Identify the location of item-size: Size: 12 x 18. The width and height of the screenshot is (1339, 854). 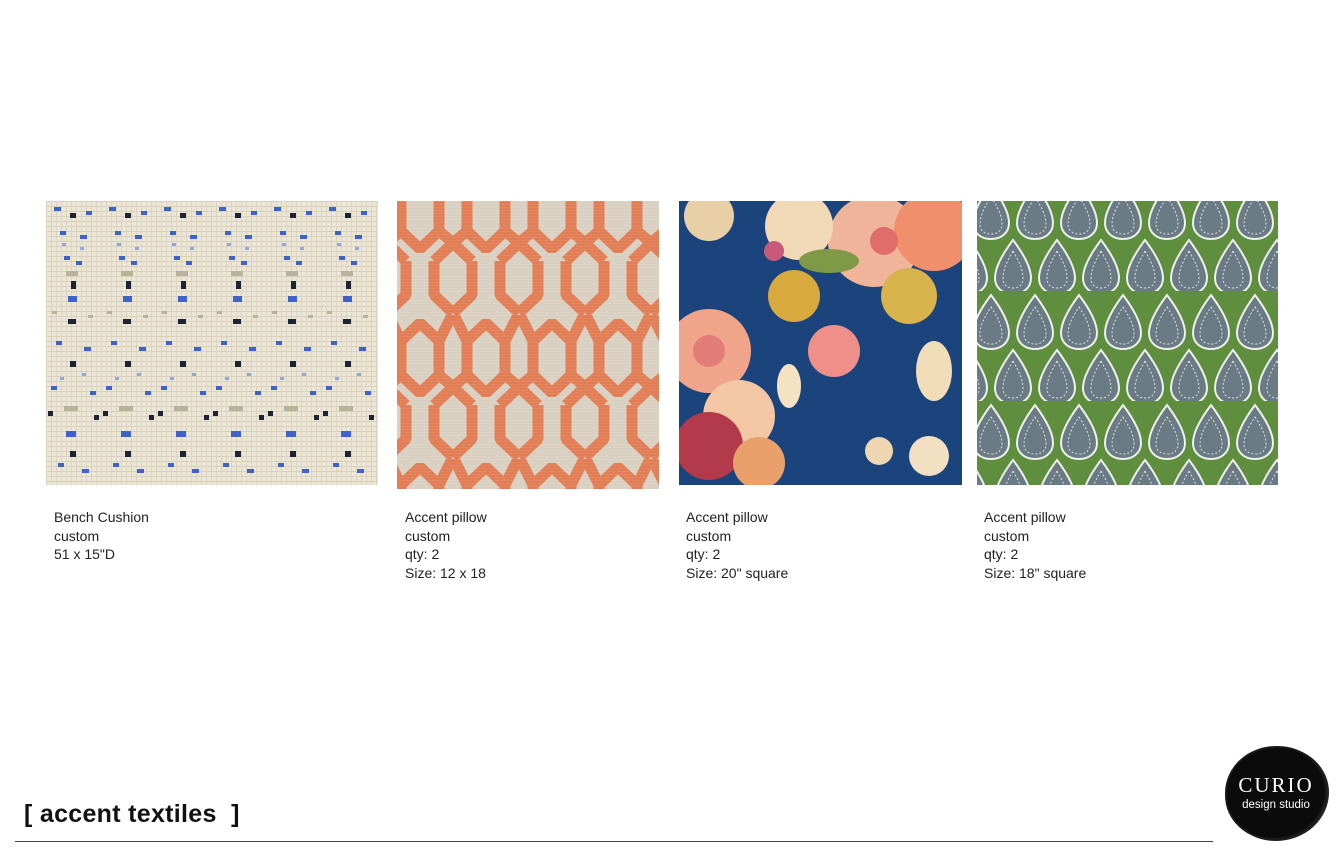
(445, 572).